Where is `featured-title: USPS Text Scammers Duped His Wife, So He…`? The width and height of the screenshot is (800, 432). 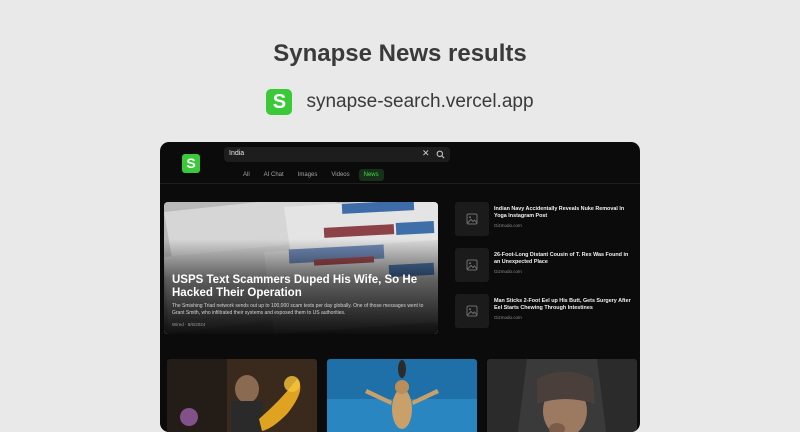 featured-title: USPS Text Scammers Duped His Wife, So He… is located at coordinates (297, 287).